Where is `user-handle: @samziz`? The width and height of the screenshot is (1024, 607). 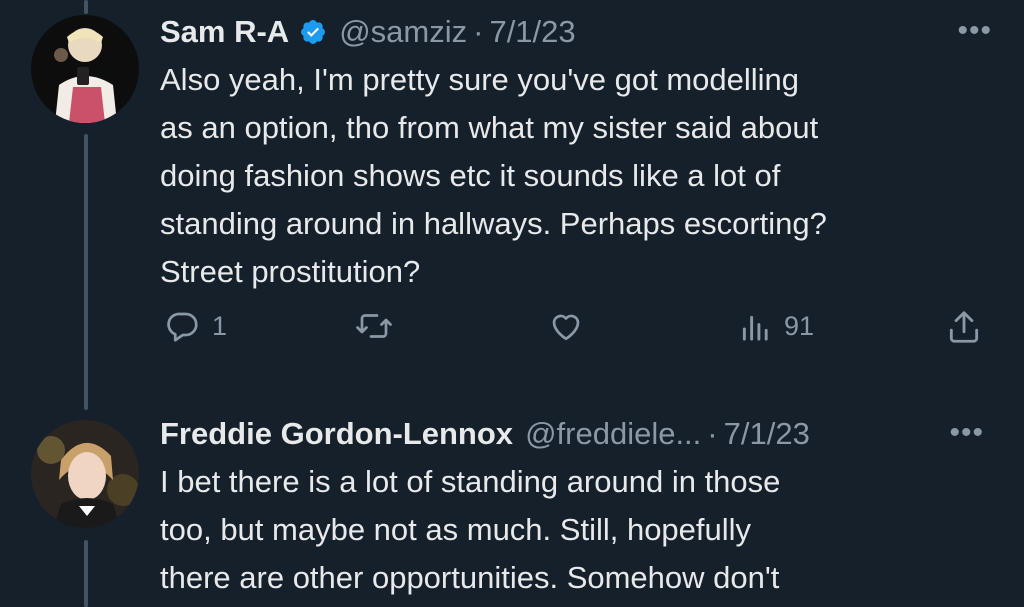
user-handle: @samziz is located at coordinates (403, 32).